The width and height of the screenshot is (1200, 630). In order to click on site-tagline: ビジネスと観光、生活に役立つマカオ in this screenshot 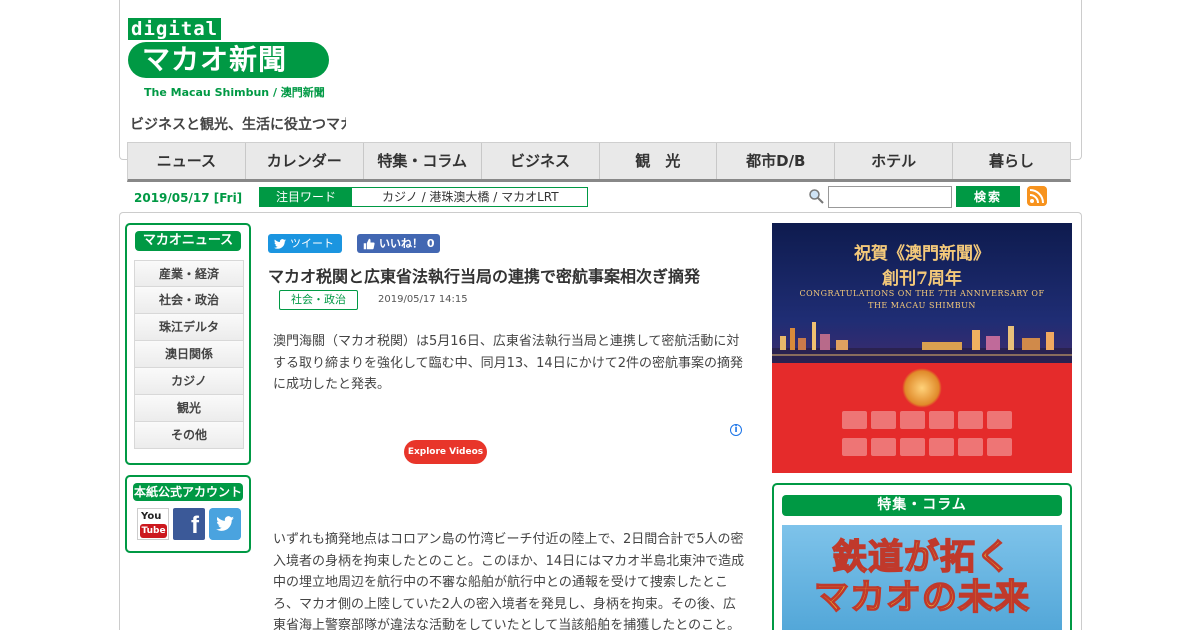, I will do `click(238, 125)`.